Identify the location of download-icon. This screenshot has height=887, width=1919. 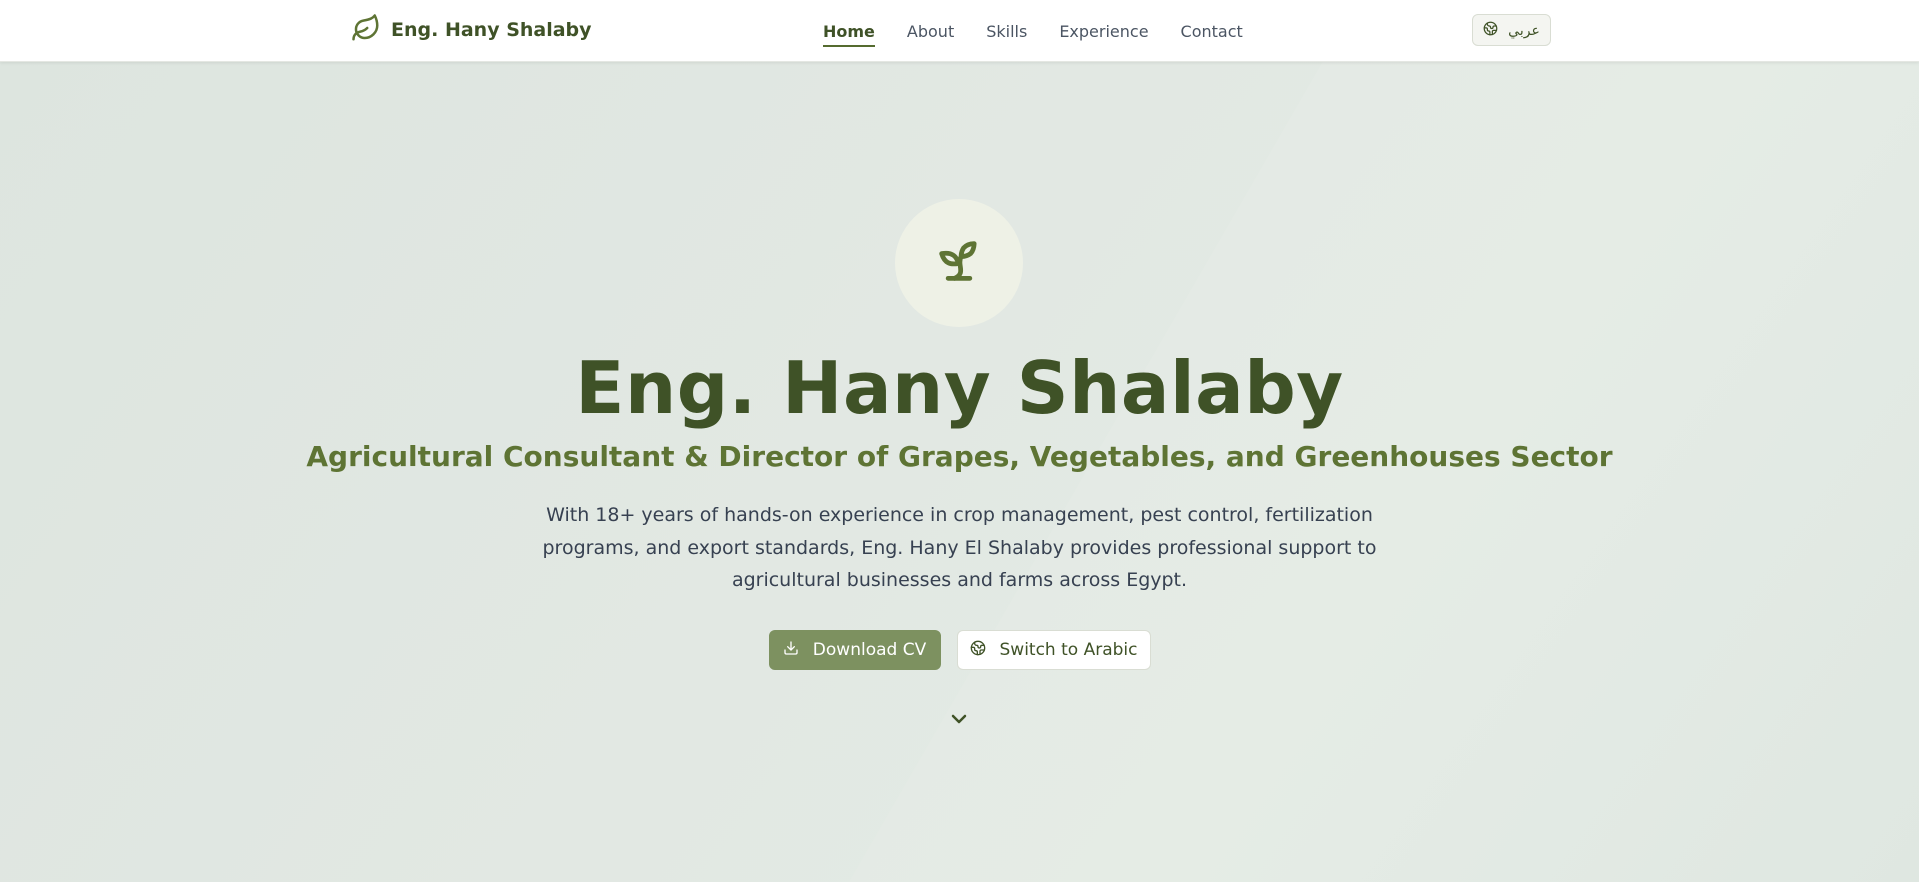
(791, 650).